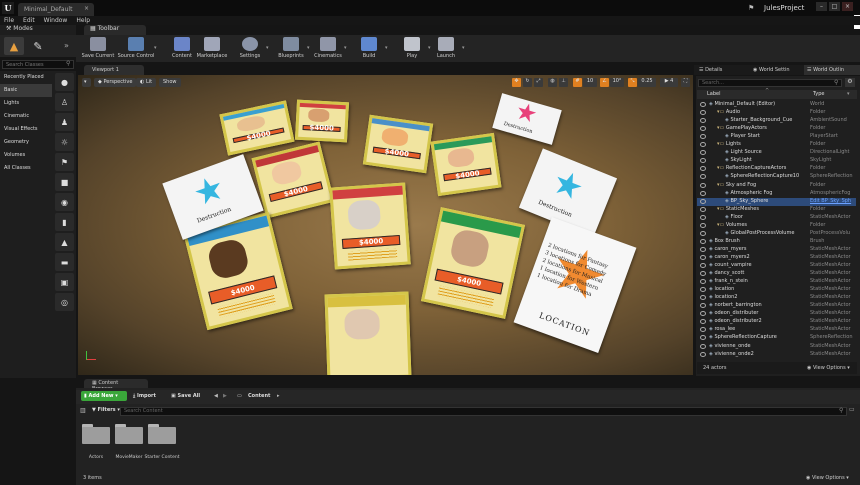 The image size is (860, 485). I want to click on outliner-row: ◈ caron_myers2 StaticMeshActor, so click(776, 258).